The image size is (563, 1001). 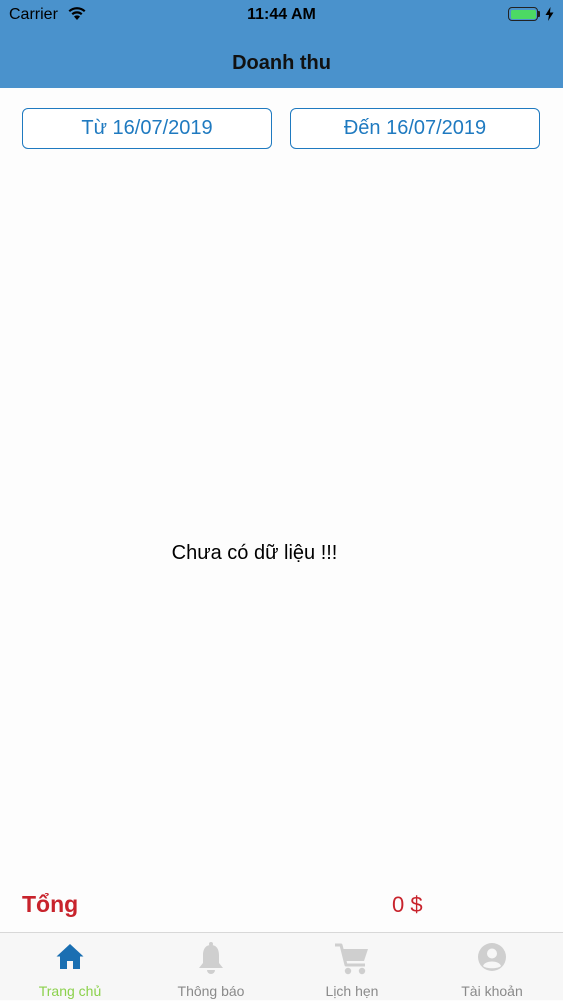 I want to click on navigation-bar: Doanh thu, so click(x=281, y=59).